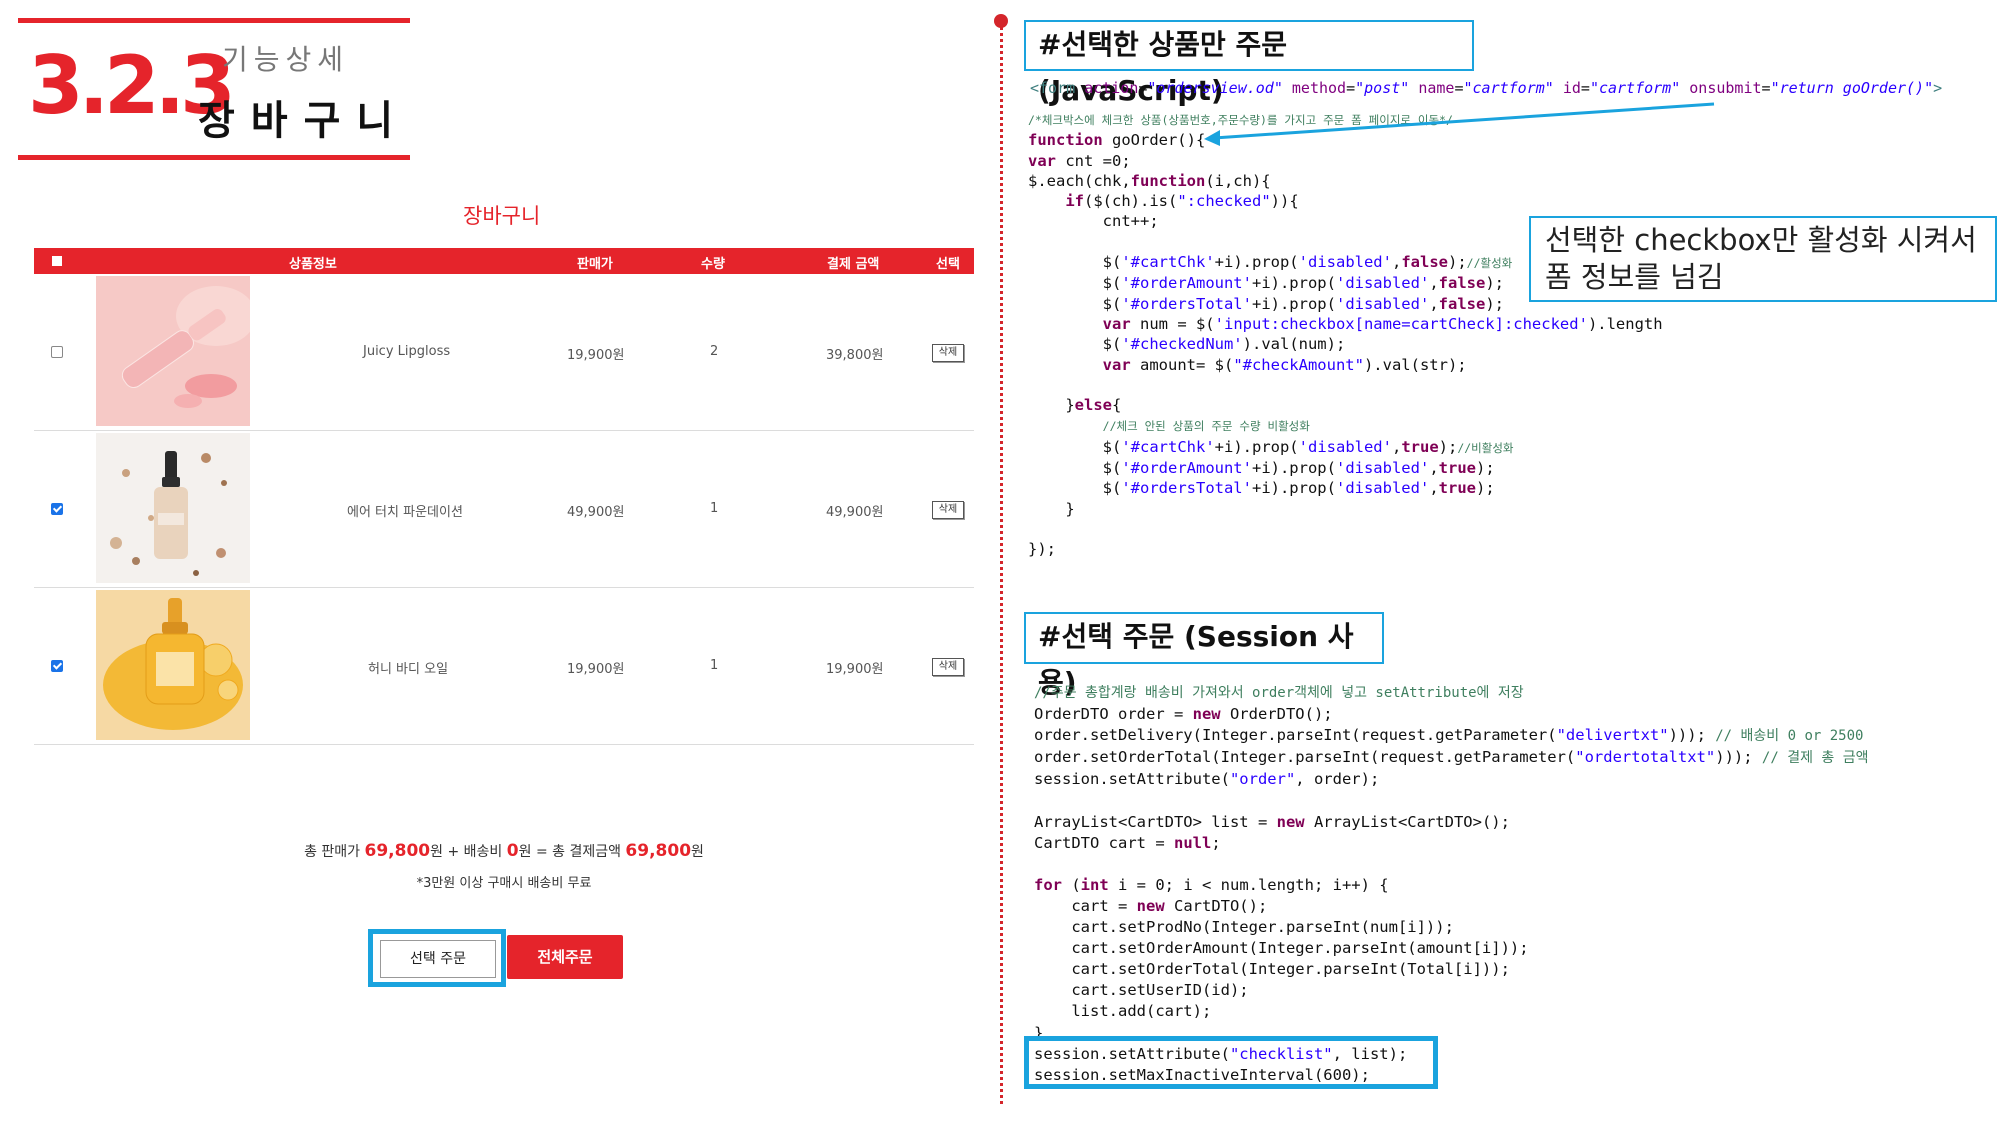 This screenshot has width=2000, height=1125. What do you see at coordinates (214, 157) in the screenshot?
I see `bottom-red-rule` at bounding box center [214, 157].